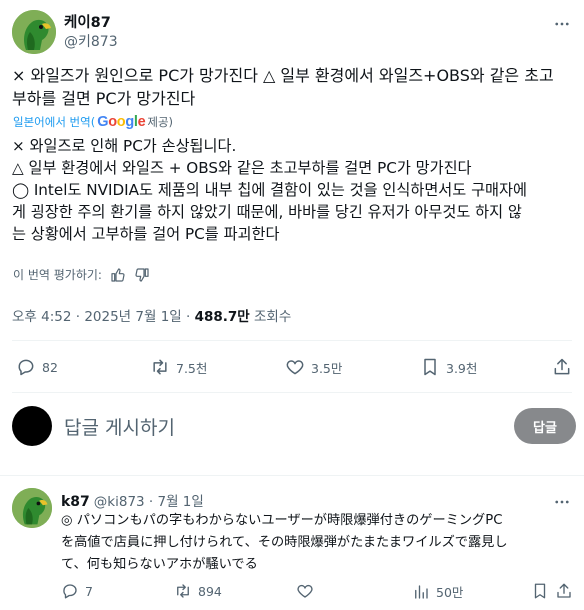  Describe the element at coordinates (91, 41) in the screenshot. I see `author-handle: @키873` at that location.